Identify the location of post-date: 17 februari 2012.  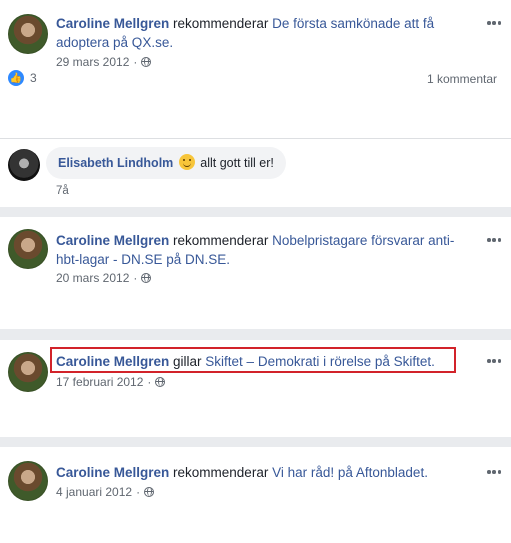
(99, 382).